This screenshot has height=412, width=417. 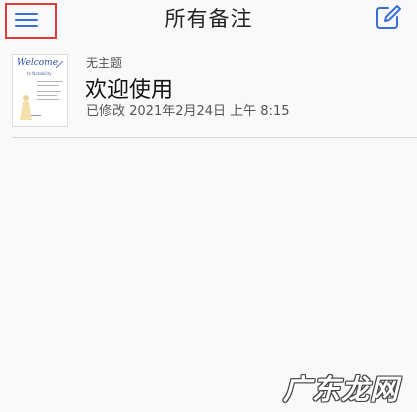 What do you see at coordinates (38, 63) in the screenshot?
I see `thumbnail-heading: Welcome` at bounding box center [38, 63].